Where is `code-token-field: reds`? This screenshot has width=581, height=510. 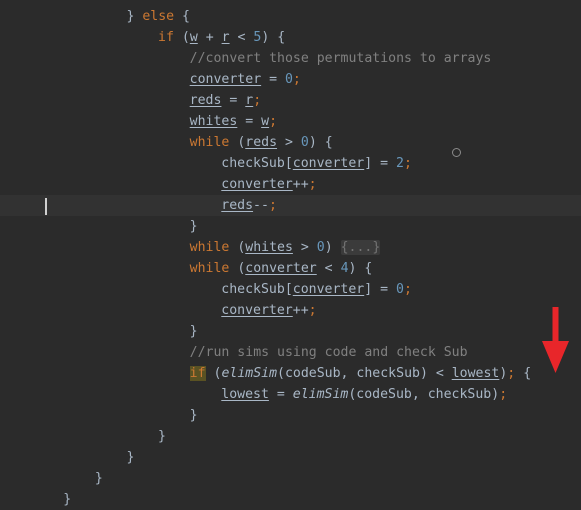
code-token-field: reds is located at coordinates (237, 205).